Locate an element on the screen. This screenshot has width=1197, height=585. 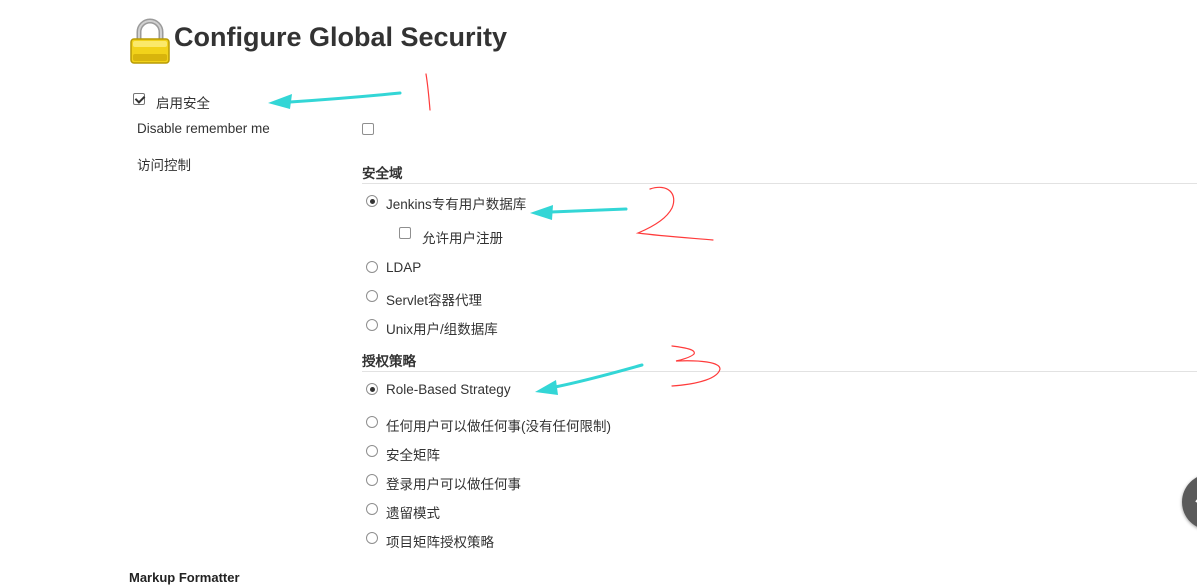
allow-signup-label: 允许用户注册 is located at coordinates (462, 238).